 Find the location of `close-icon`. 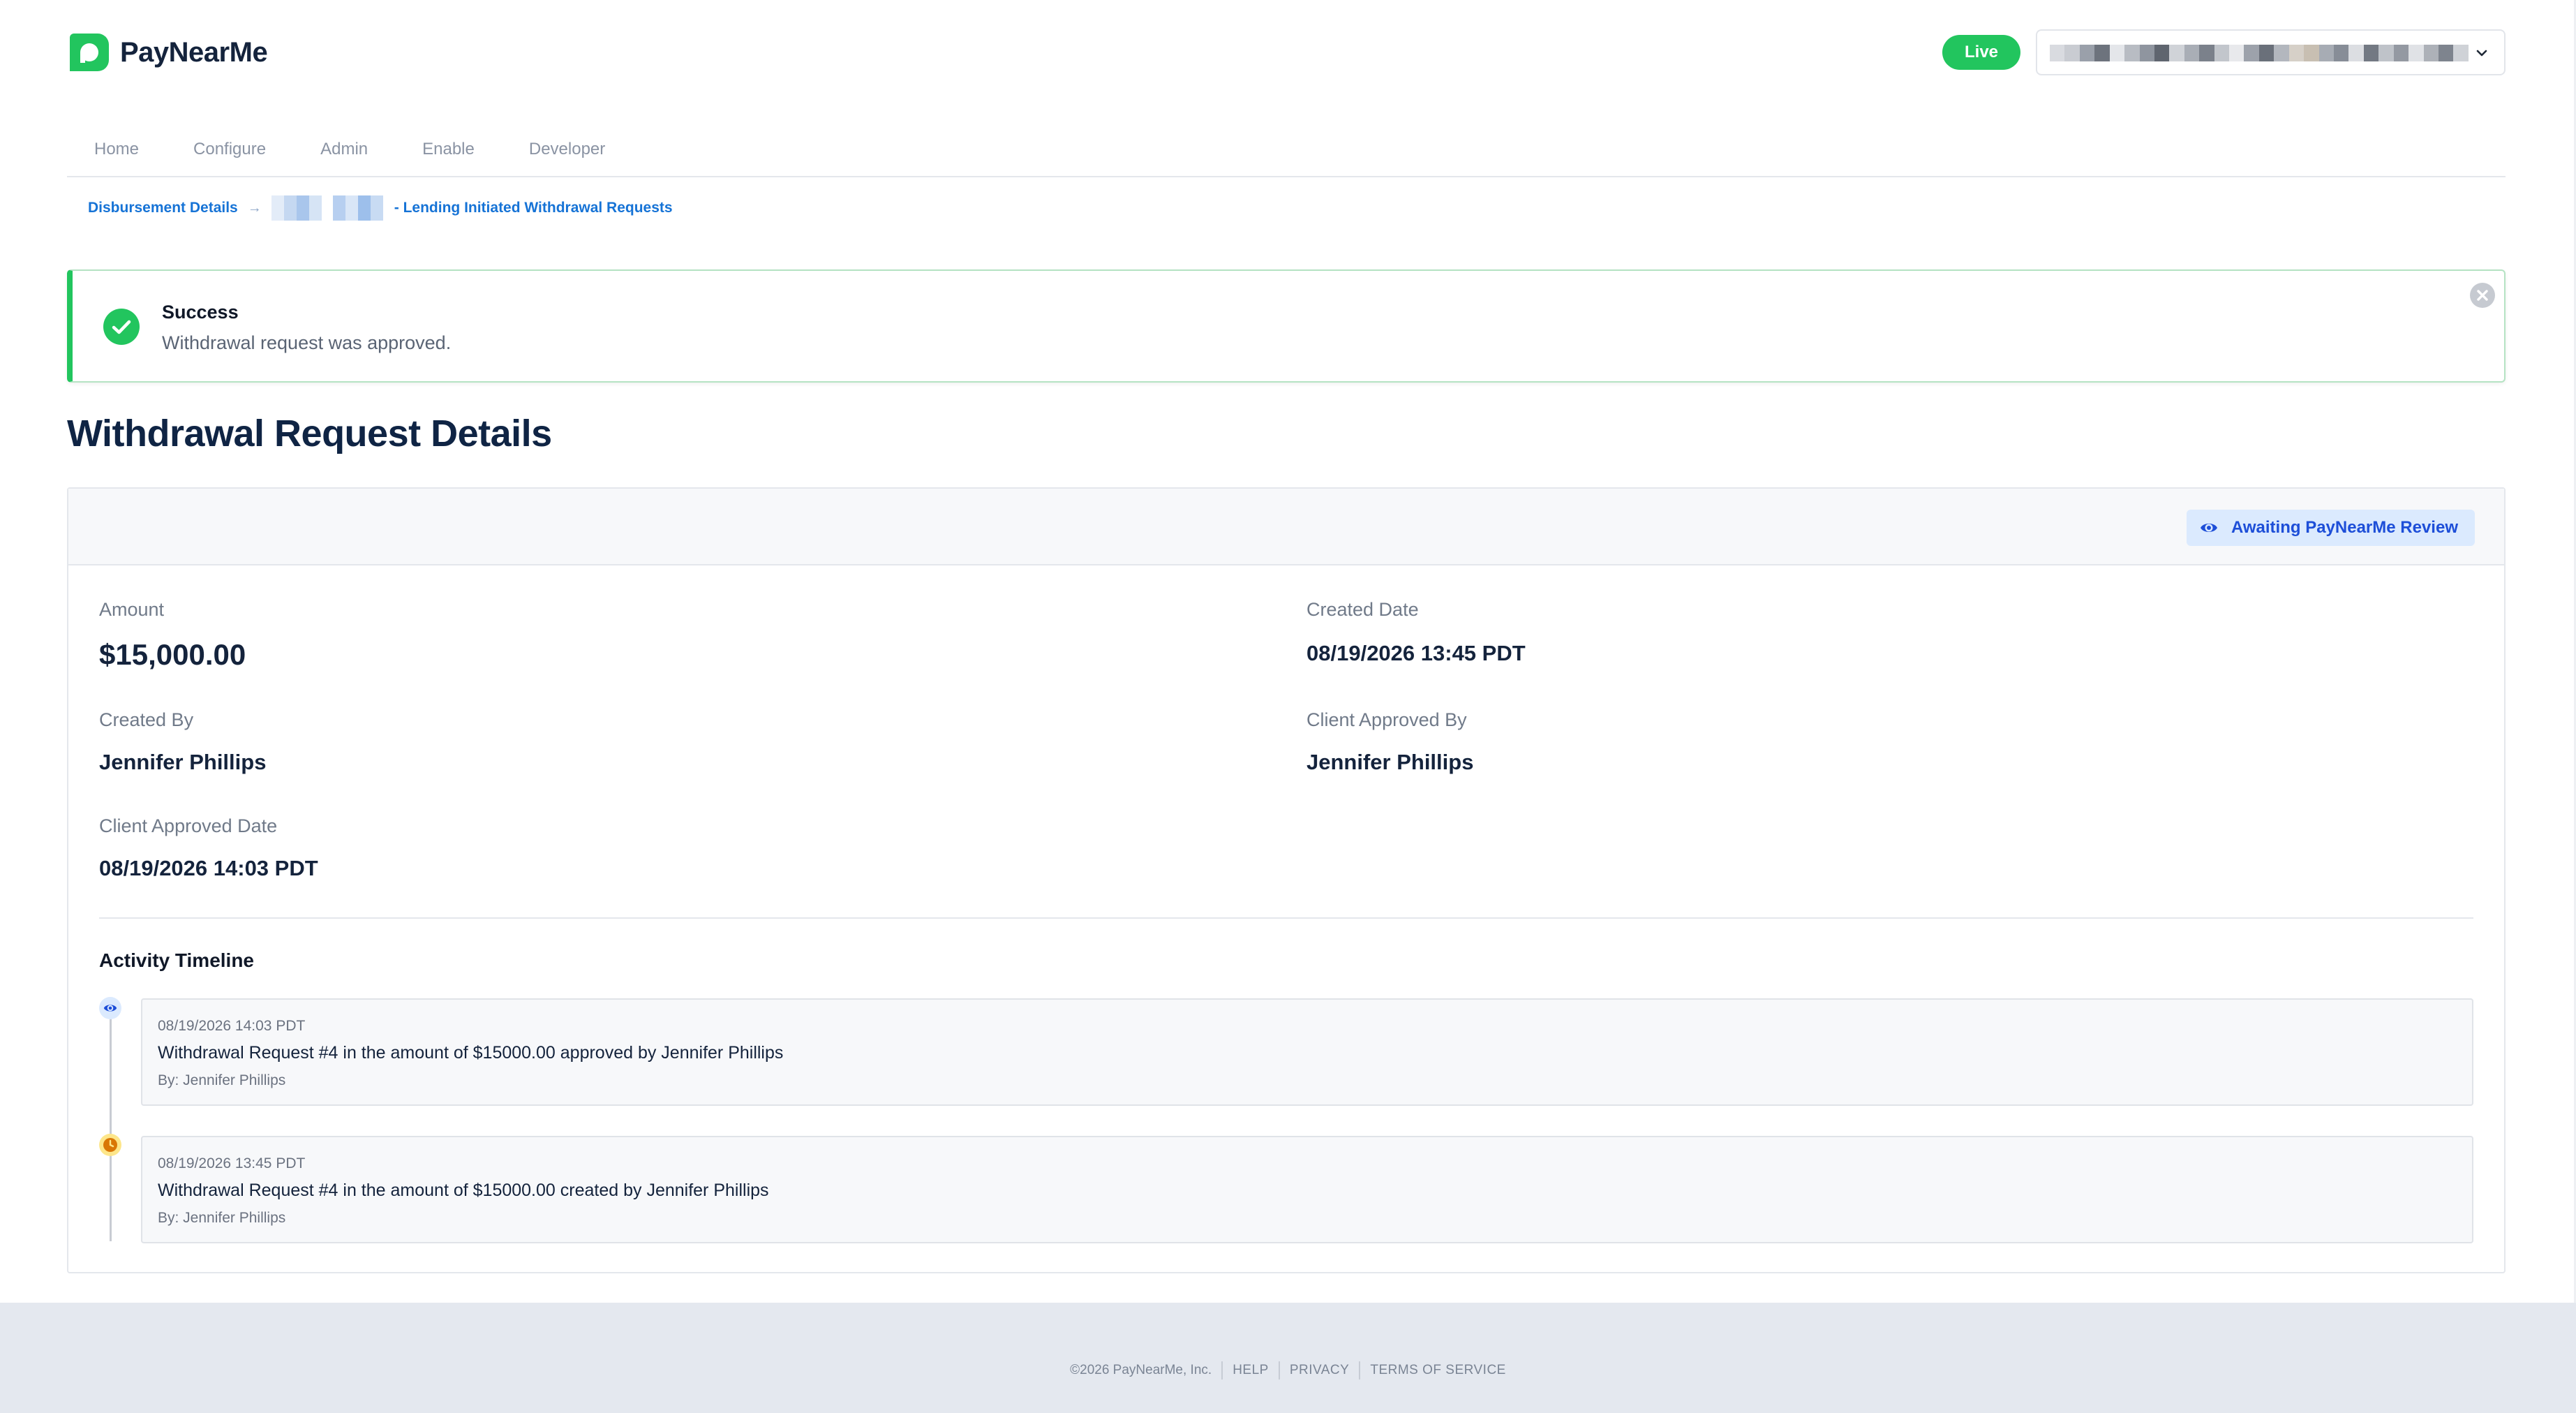

close-icon is located at coordinates (2482, 295).